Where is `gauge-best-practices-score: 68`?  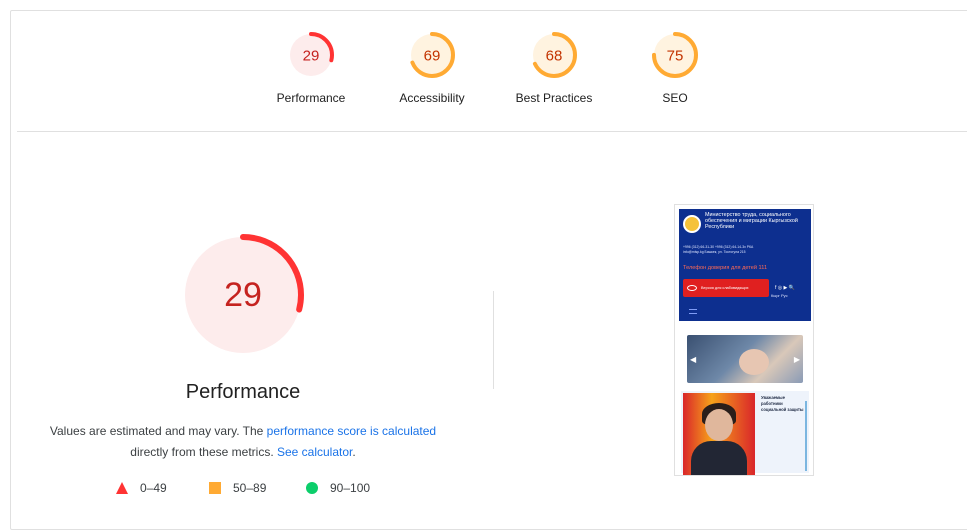
gauge-best-practices-score: 68 is located at coordinates (554, 56).